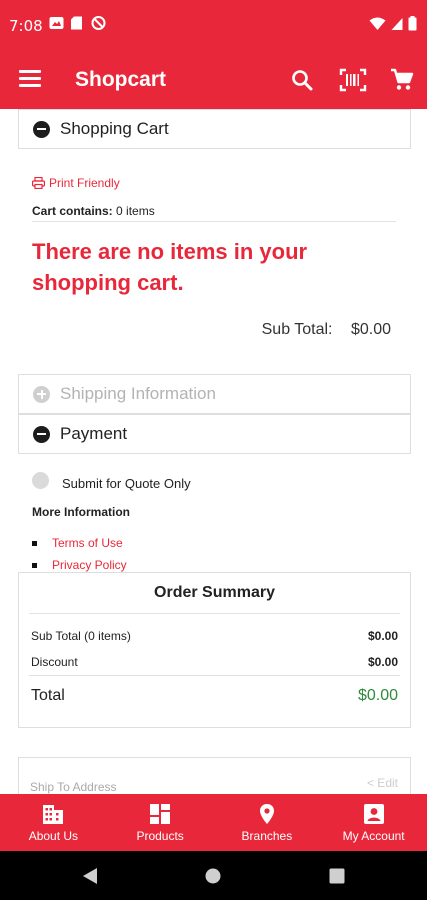  I want to click on cart-contains-label: Cart contains:, so click(72, 211).